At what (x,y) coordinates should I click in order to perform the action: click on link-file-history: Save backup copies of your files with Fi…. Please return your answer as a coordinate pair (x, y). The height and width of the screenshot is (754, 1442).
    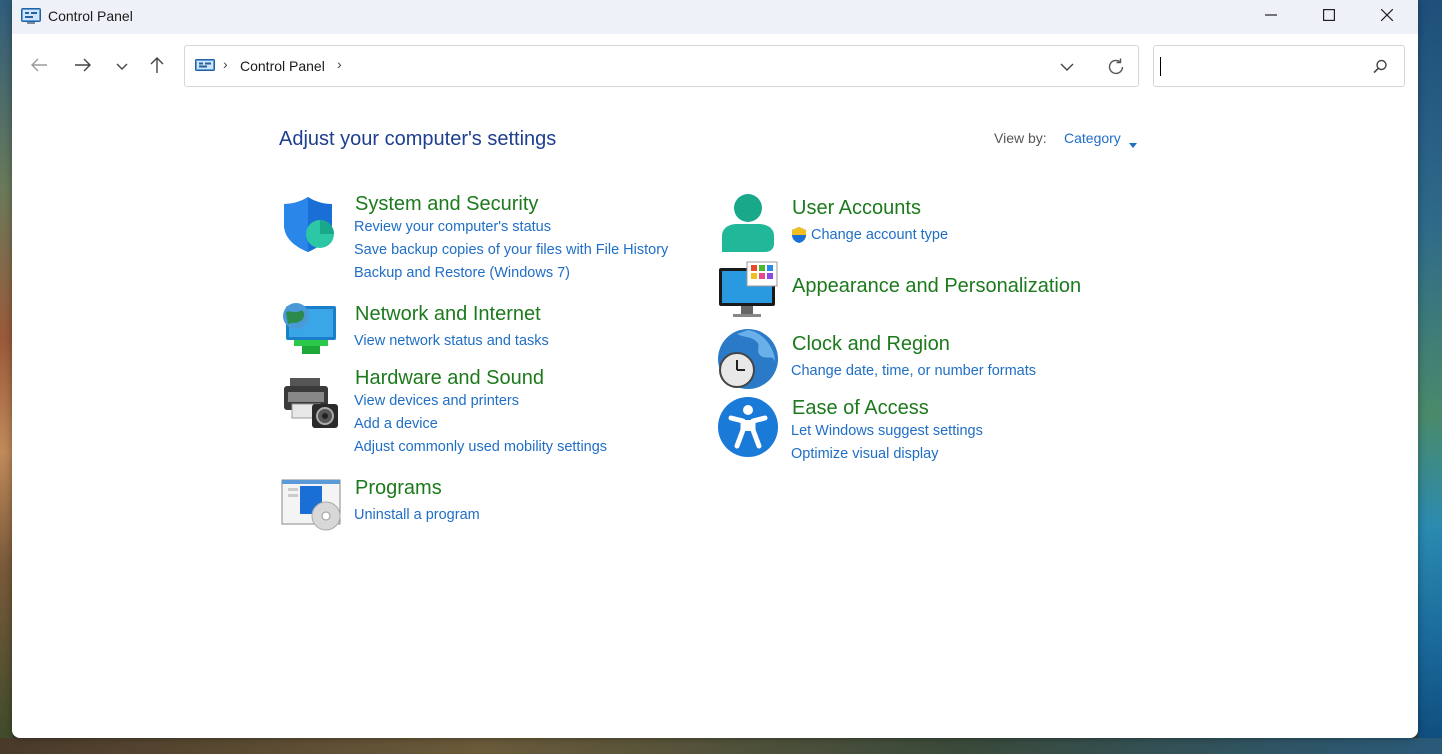
    Looking at the image, I should click on (511, 250).